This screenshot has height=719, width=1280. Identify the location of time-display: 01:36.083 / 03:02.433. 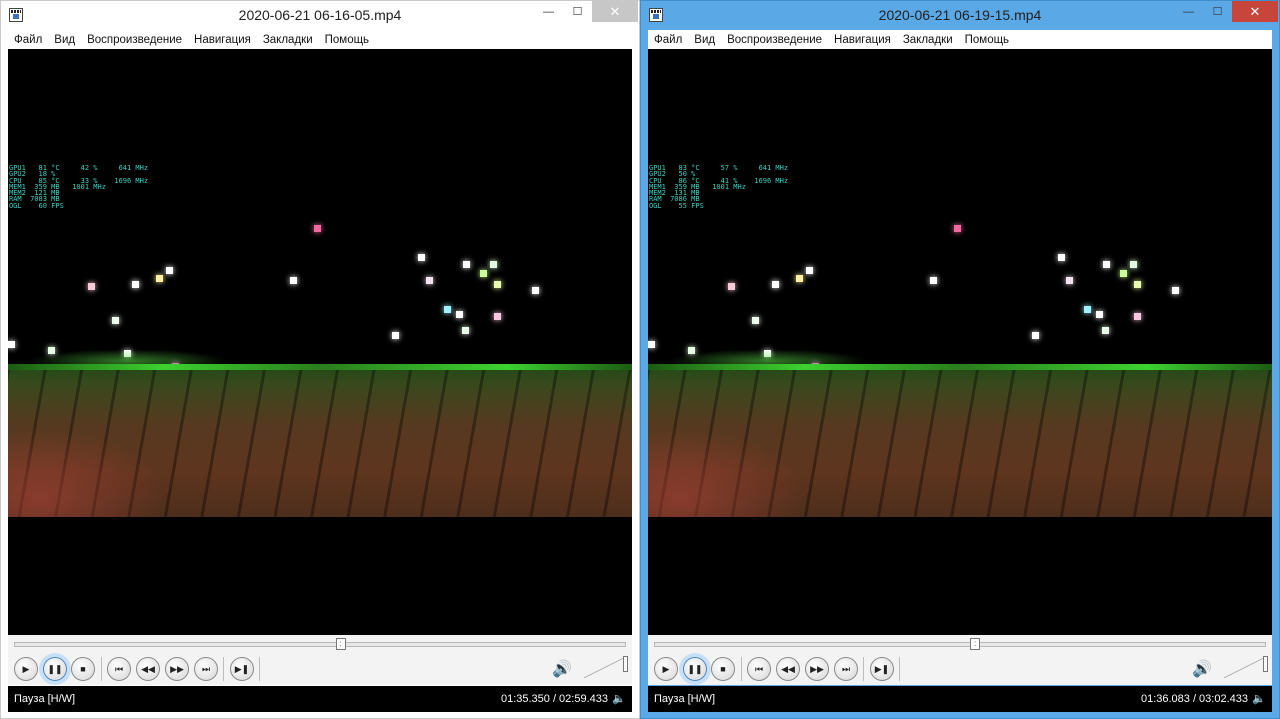
(1194, 699).